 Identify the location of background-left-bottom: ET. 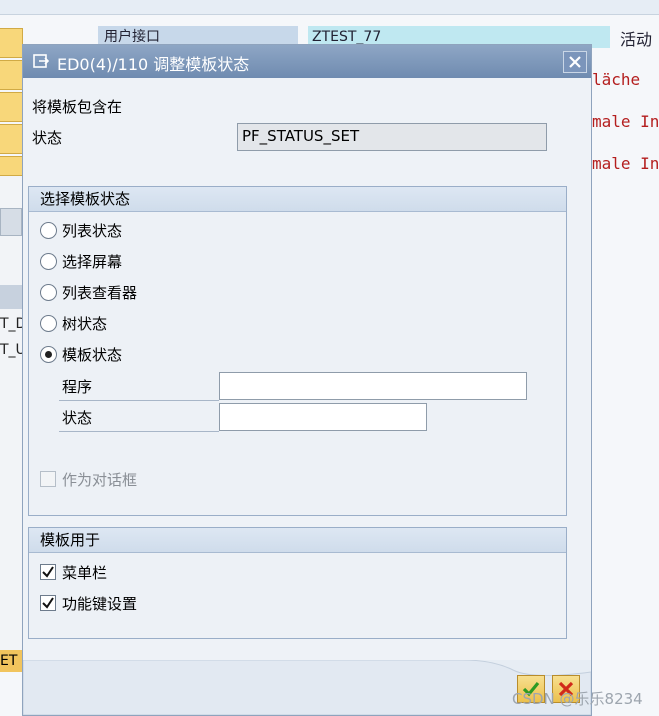
(11, 661).